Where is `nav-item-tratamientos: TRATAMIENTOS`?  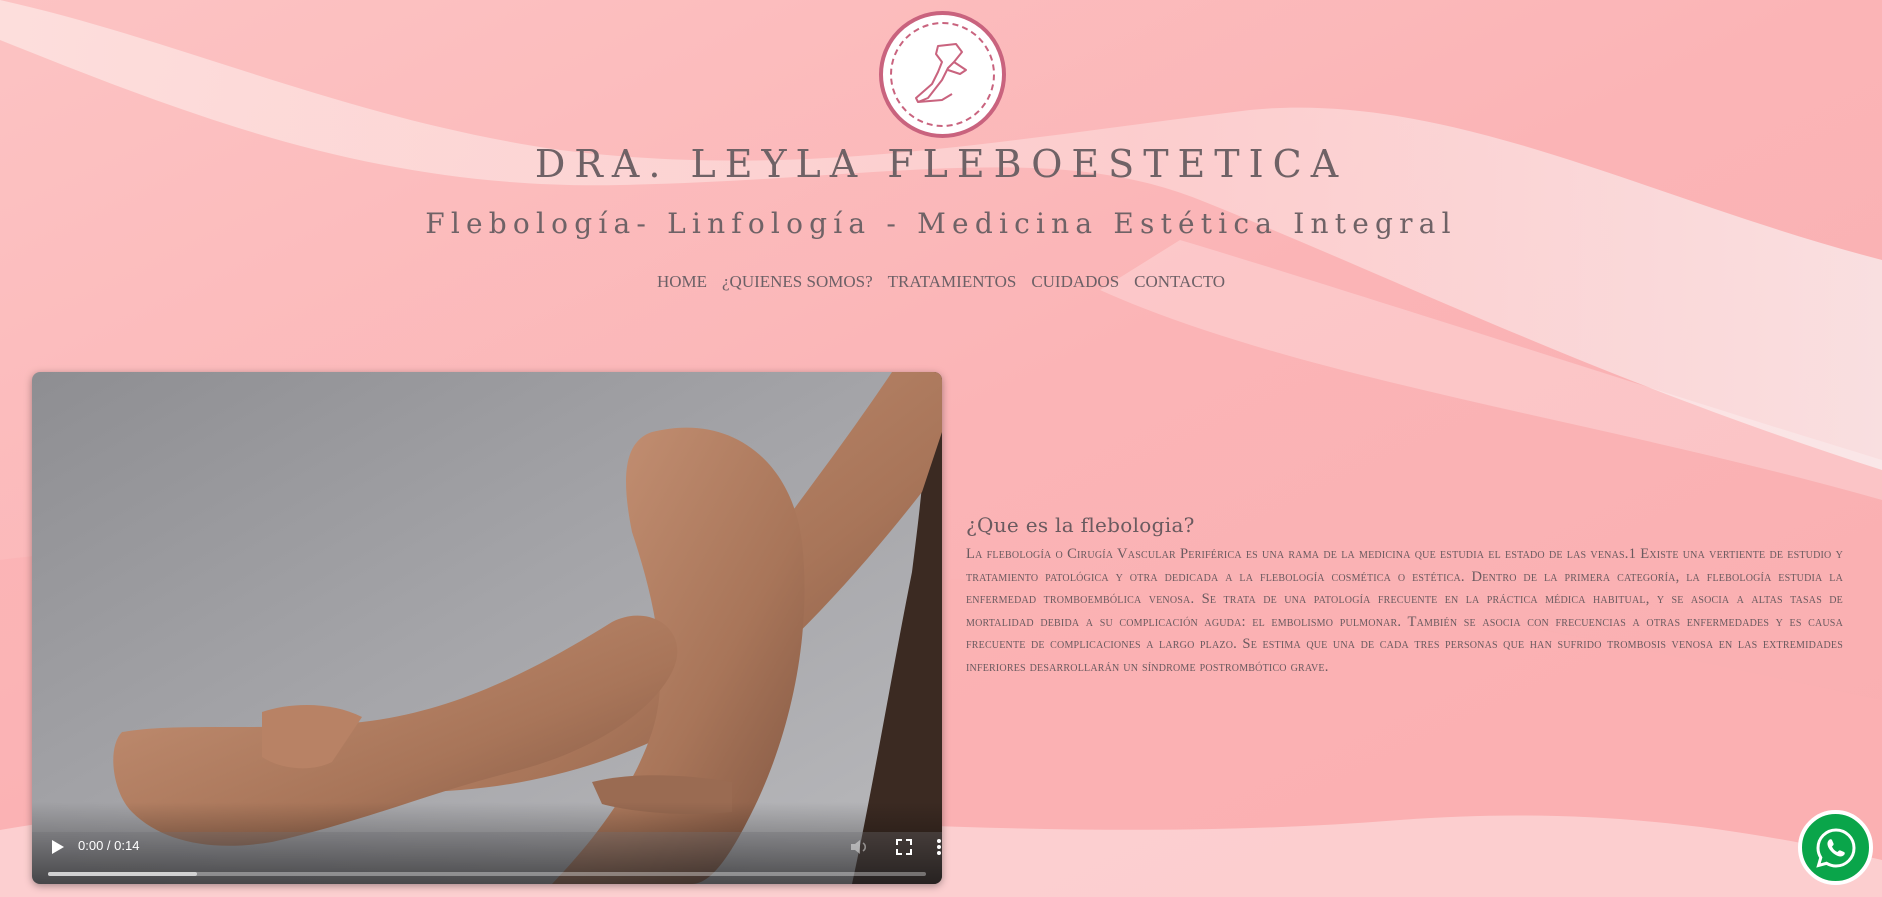
nav-item-tratamientos: TRATAMIENTOS is located at coordinates (952, 282).